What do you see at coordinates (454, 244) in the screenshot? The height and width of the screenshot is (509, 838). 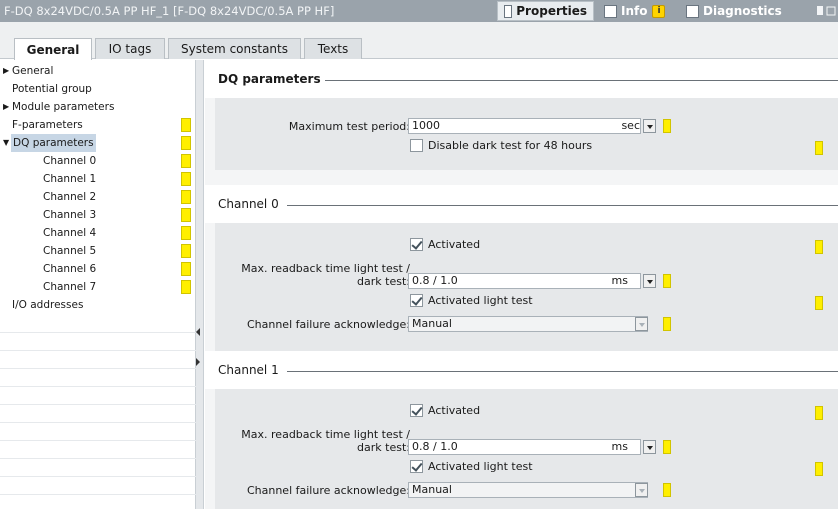 I see `activated-label: Activated` at bounding box center [454, 244].